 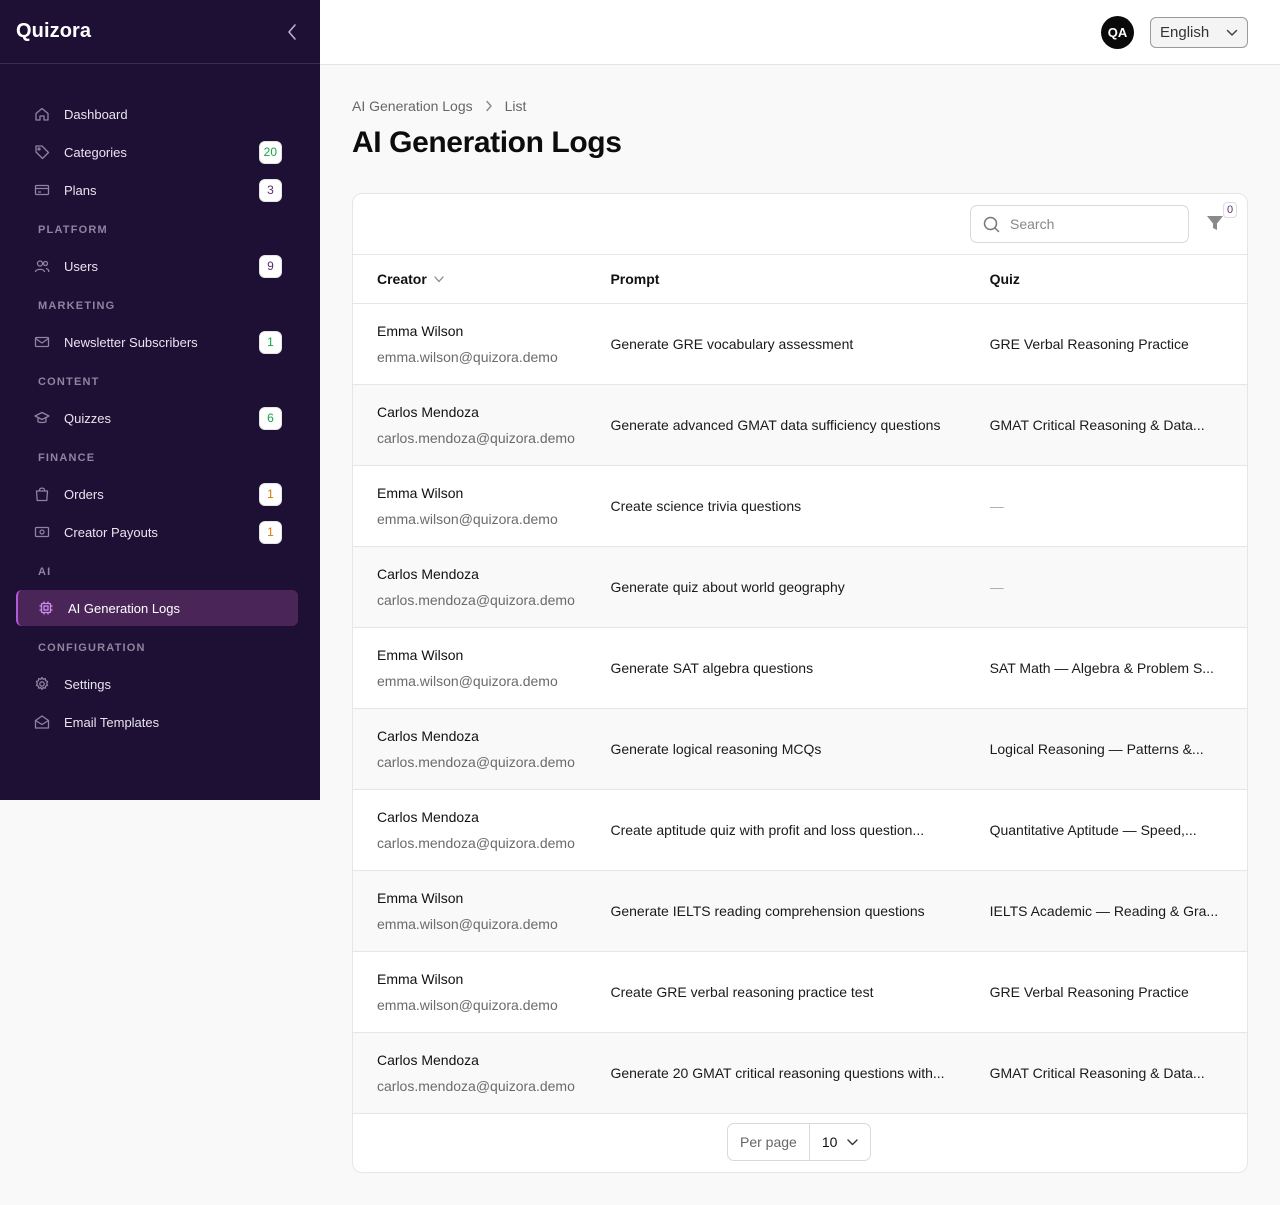 I want to click on pagination: Per page 10, so click(x=799, y=1142).